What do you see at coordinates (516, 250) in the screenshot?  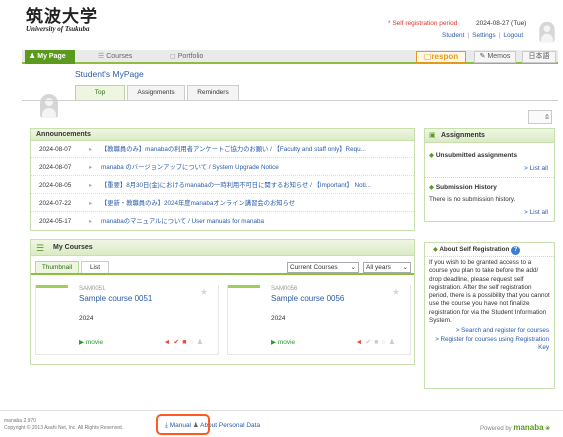 I see `help-icon: ?` at bounding box center [516, 250].